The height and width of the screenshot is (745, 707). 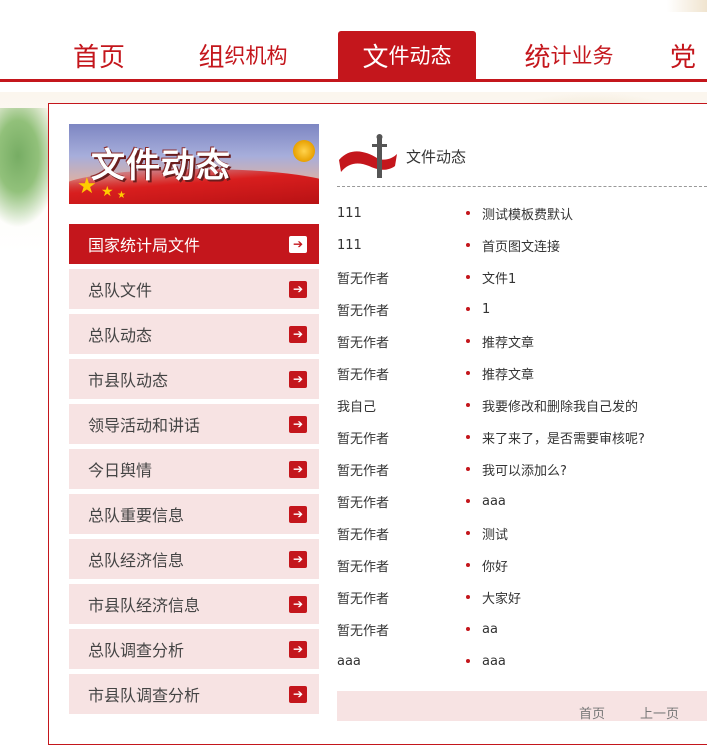 What do you see at coordinates (522, 277) in the screenshot?
I see `list-item: 暂无作者 文件1` at bounding box center [522, 277].